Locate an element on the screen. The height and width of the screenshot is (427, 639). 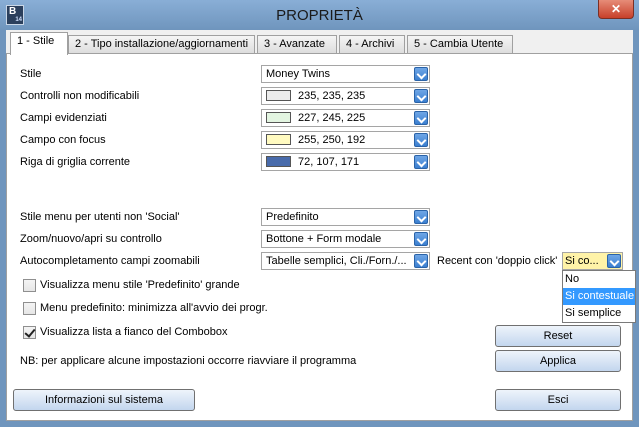
stile-label: Stile is located at coordinates (31, 74).